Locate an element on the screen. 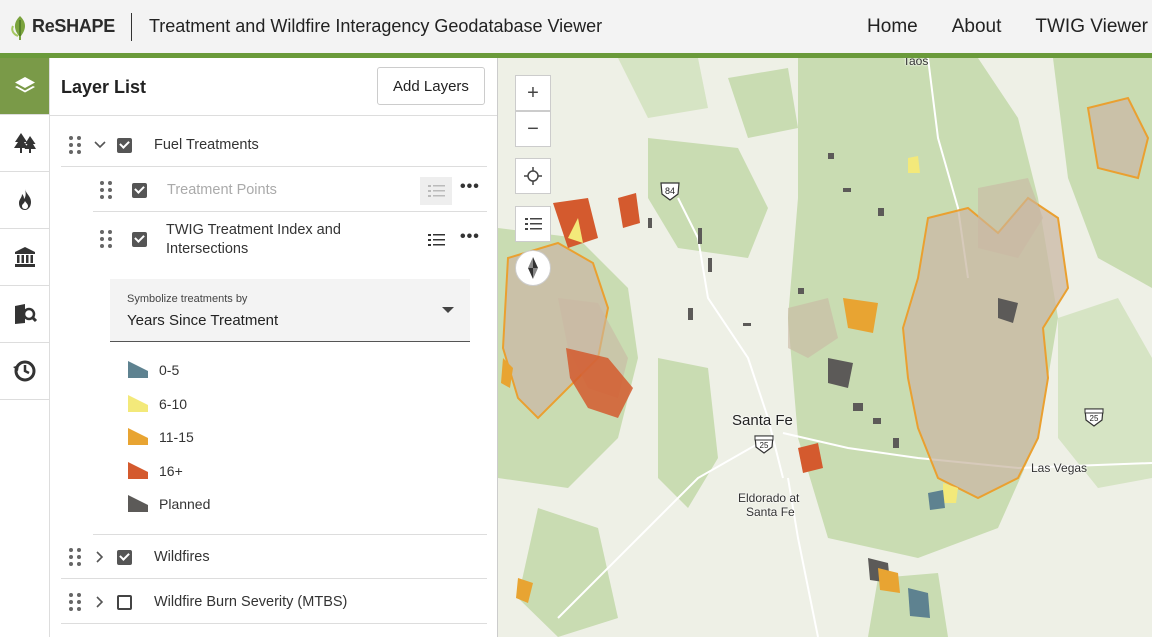  select-label: Symbolize treatments by is located at coordinates (187, 299).